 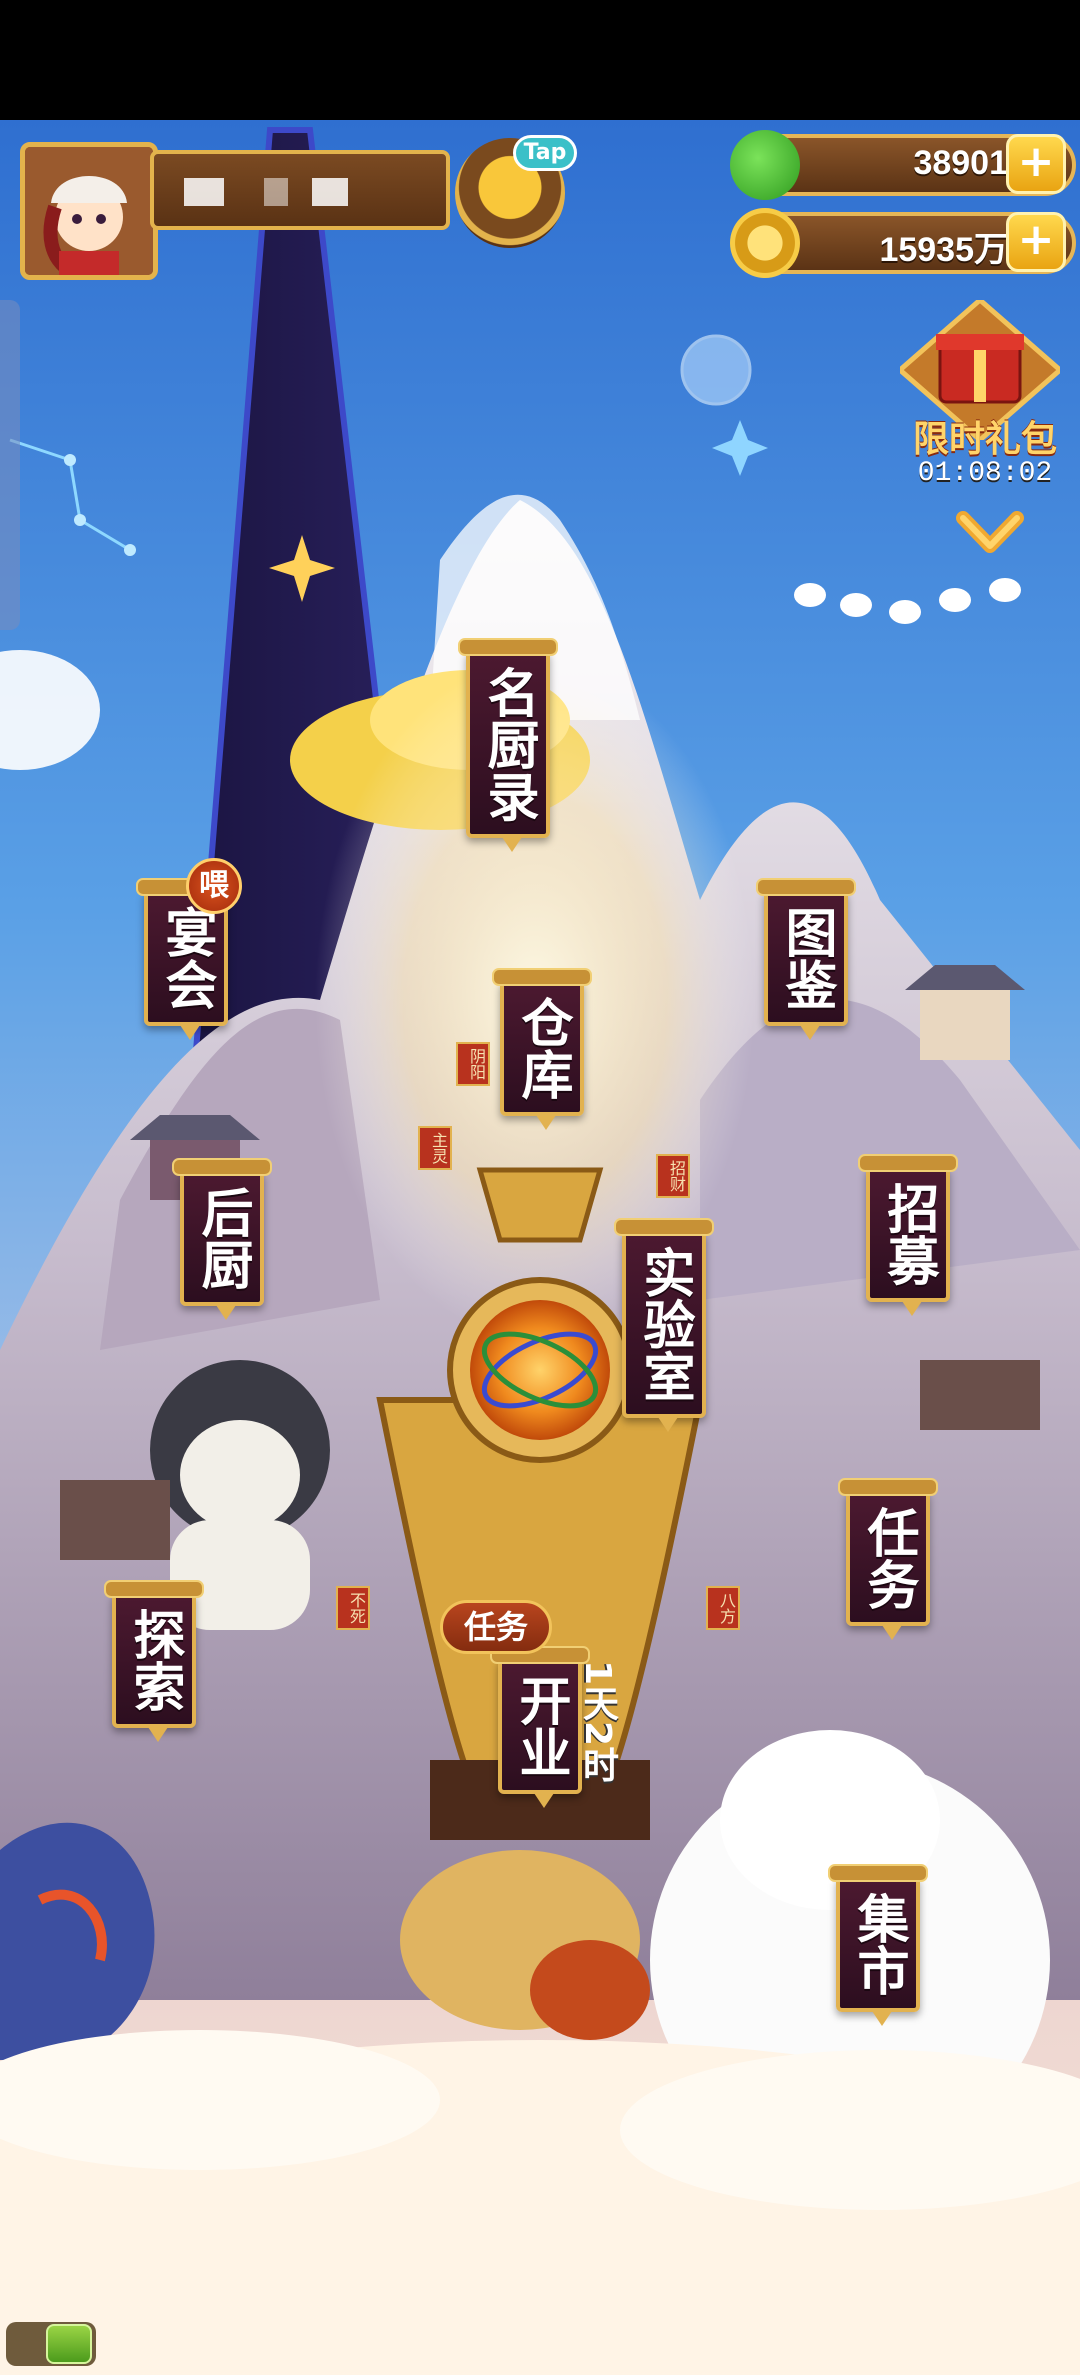 I want to click on bottom-toggle-knob, so click(x=69, y=2344).